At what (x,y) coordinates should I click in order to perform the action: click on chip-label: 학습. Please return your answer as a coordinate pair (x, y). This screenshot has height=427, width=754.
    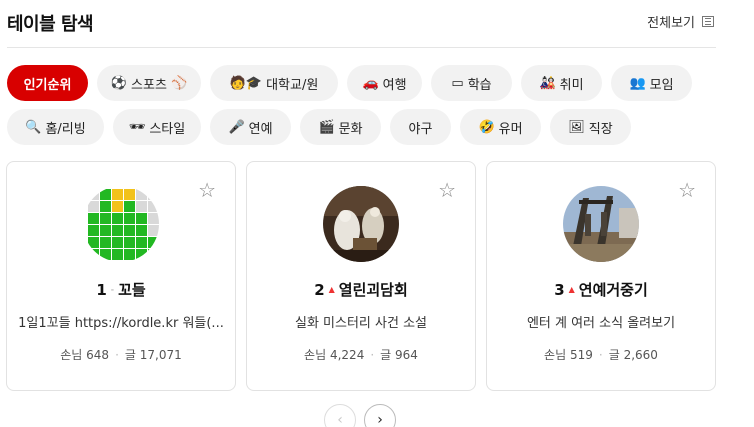
    Looking at the image, I should click on (479, 85).